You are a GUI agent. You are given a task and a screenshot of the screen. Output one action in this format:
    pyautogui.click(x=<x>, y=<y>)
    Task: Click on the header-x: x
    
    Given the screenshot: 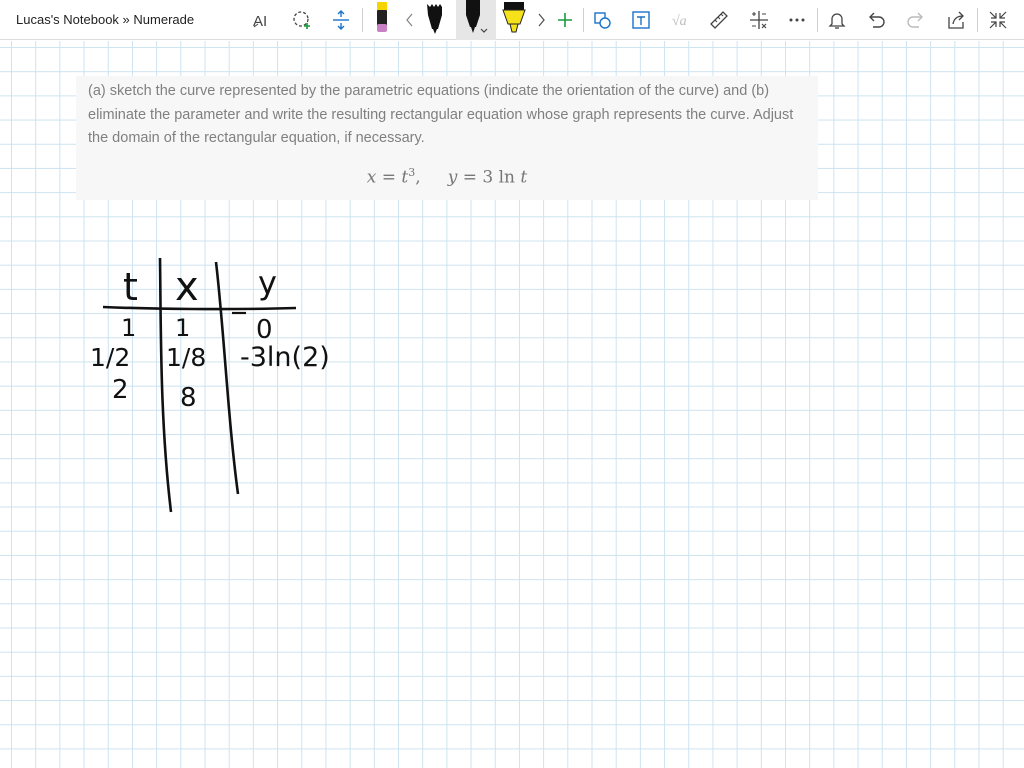 What is the action you would take?
    pyautogui.click(x=187, y=287)
    